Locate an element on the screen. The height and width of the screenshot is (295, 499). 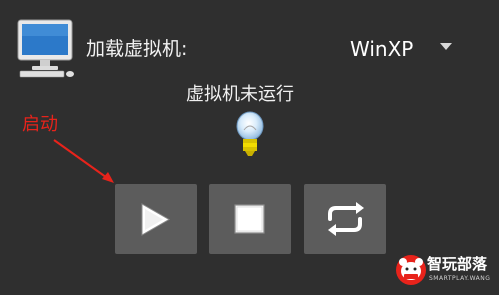
play-icon is located at coordinates (156, 219).